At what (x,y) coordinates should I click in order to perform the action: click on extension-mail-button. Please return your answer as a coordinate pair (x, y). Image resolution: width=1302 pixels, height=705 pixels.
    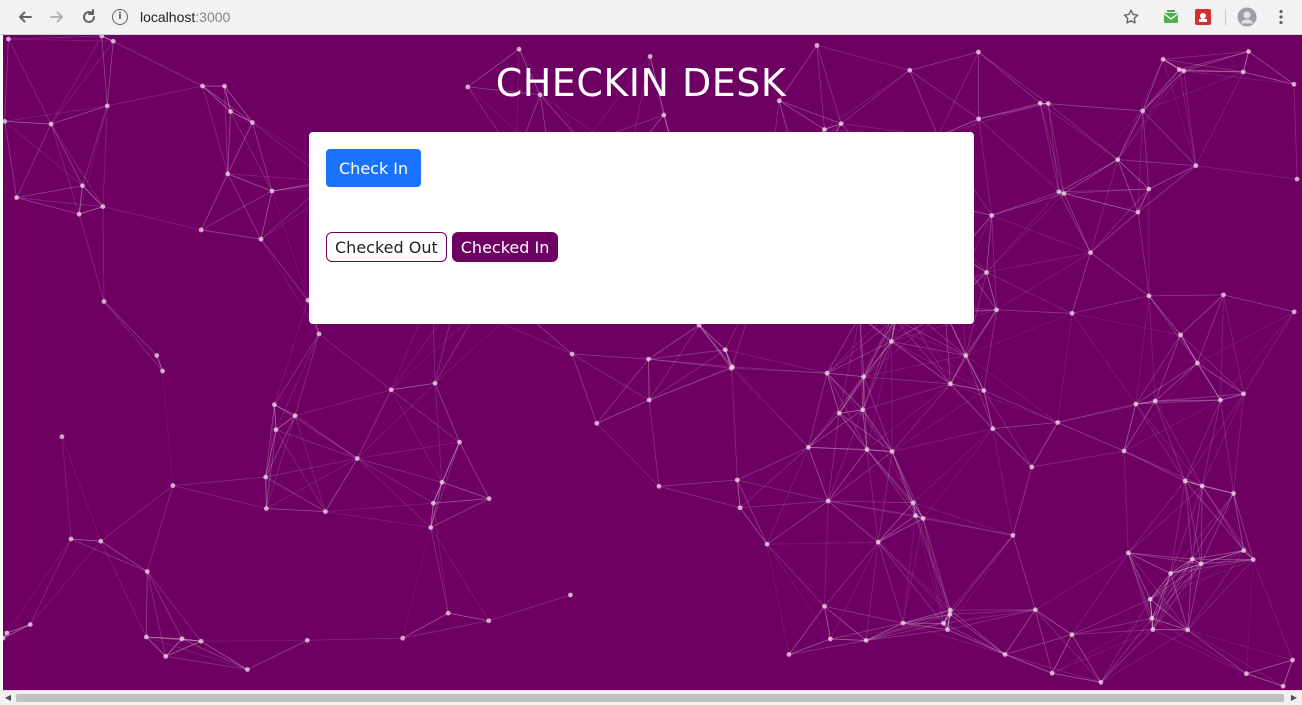
    Looking at the image, I should click on (1171, 17).